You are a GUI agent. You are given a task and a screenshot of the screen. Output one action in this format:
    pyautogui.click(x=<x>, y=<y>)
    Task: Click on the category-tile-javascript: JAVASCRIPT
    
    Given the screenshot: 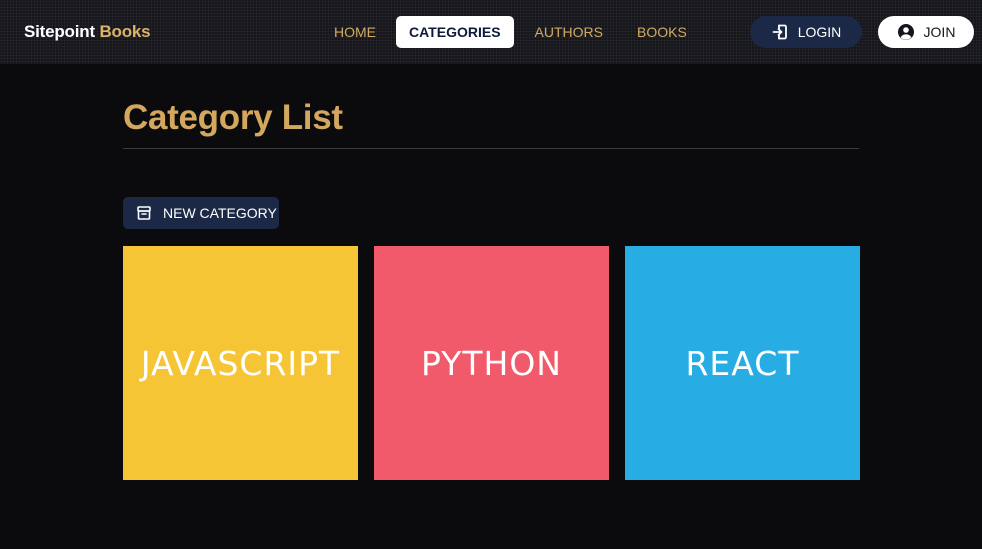 What is the action you would take?
    pyautogui.click(x=240, y=363)
    